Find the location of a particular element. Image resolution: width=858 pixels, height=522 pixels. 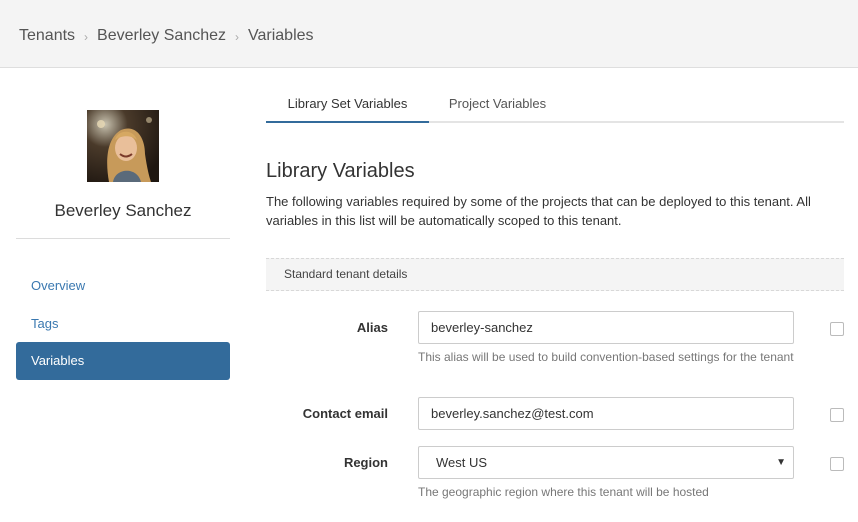

avatar-image is located at coordinates (123, 146).